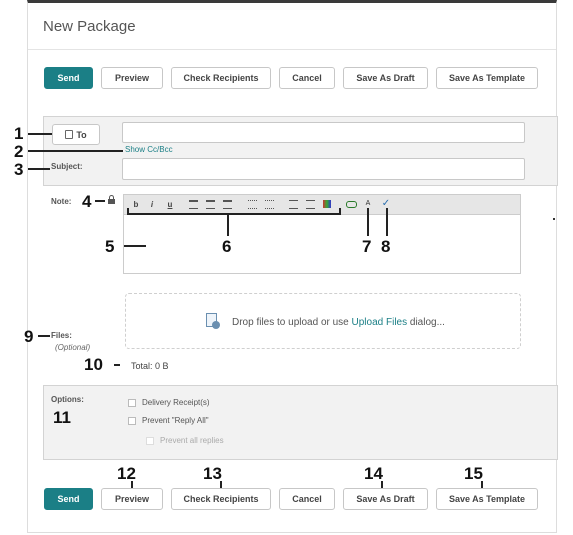 The width and height of the screenshot is (573, 535). I want to click on callout-13-line, so click(221, 484).